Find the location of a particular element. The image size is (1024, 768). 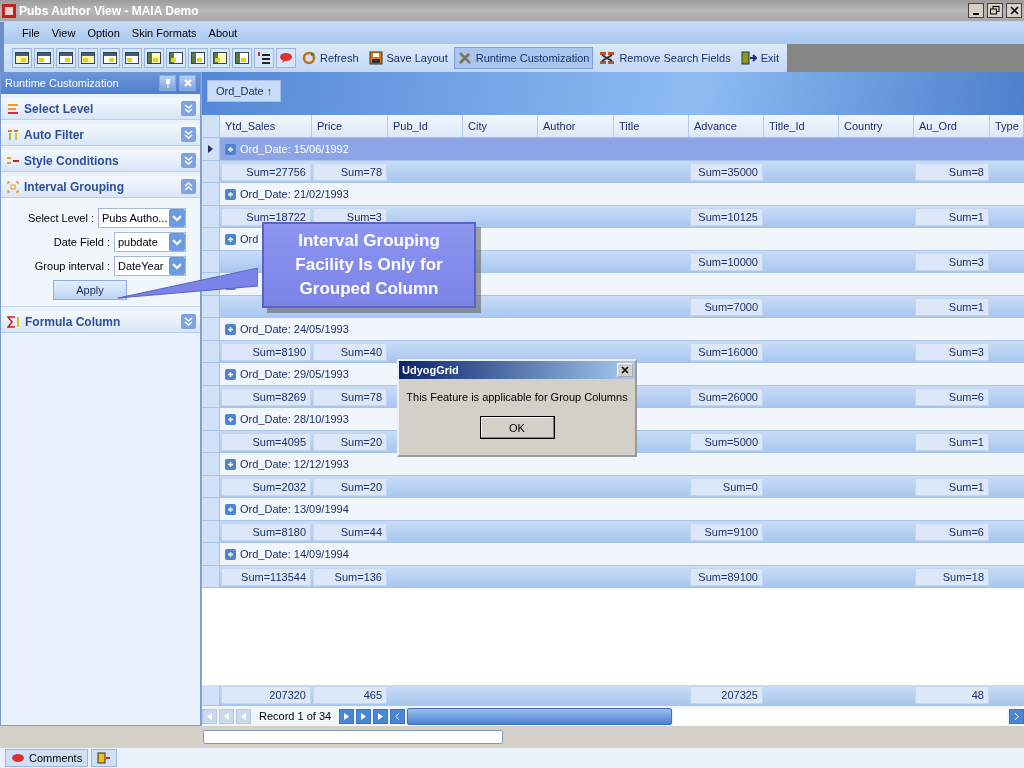

sum-cell: Sum=35000 is located at coordinates (726, 171).